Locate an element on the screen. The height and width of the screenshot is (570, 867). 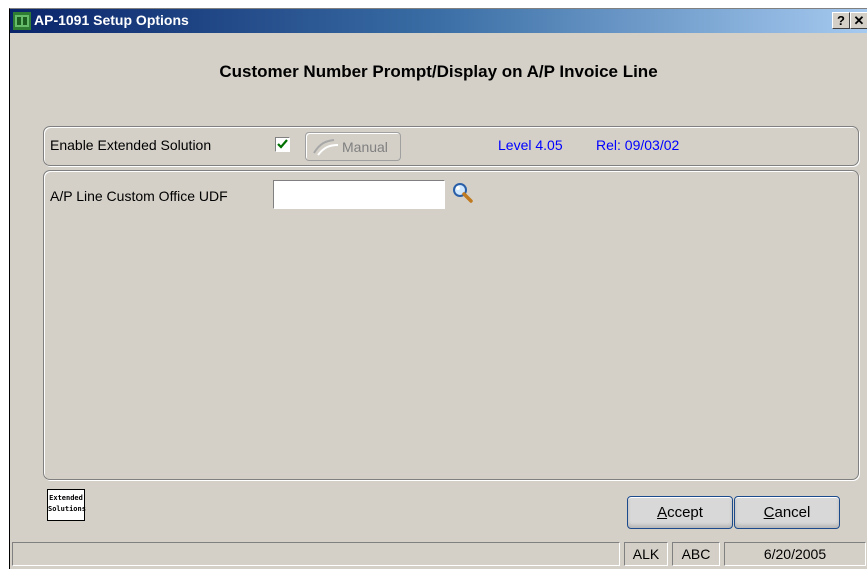
window-title: AP-1091 Setup Options is located at coordinates (111, 20).